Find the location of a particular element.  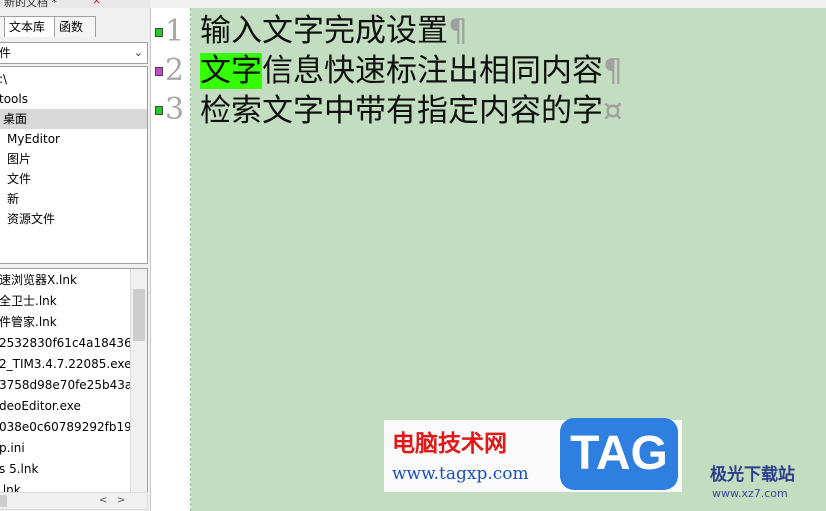

watermark-site-url: www.xz7.com is located at coordinates (750, 493).